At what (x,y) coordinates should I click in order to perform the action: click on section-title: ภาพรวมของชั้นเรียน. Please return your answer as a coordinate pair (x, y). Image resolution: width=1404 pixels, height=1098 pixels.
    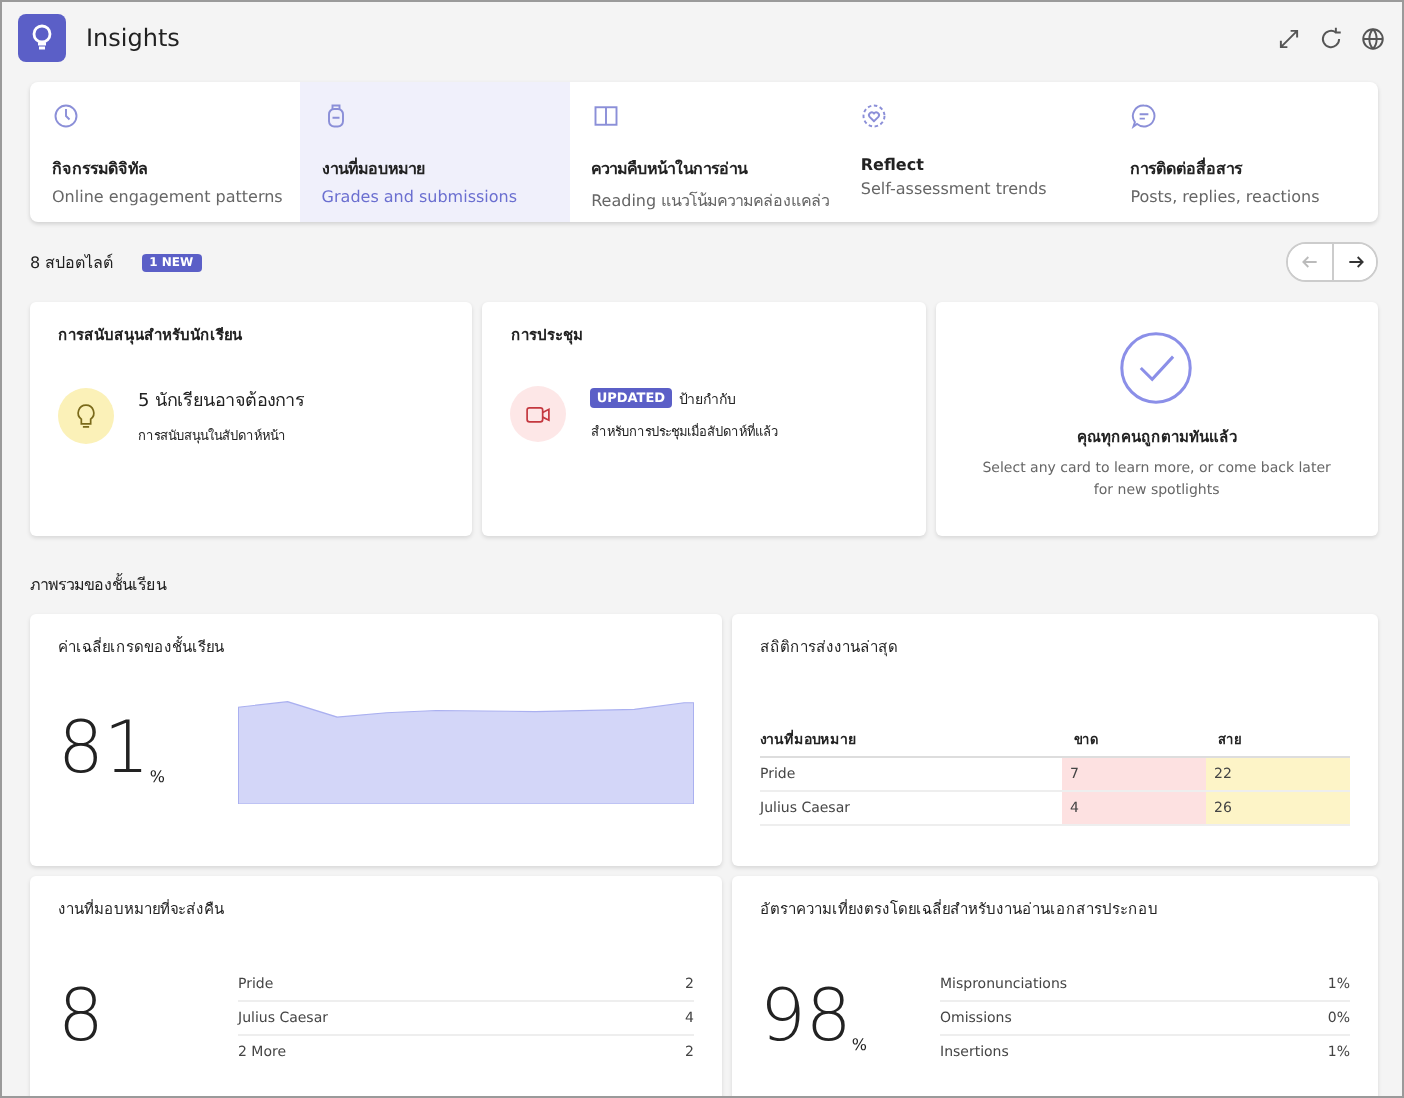
    Looking at the image, I should click on (99, 585).